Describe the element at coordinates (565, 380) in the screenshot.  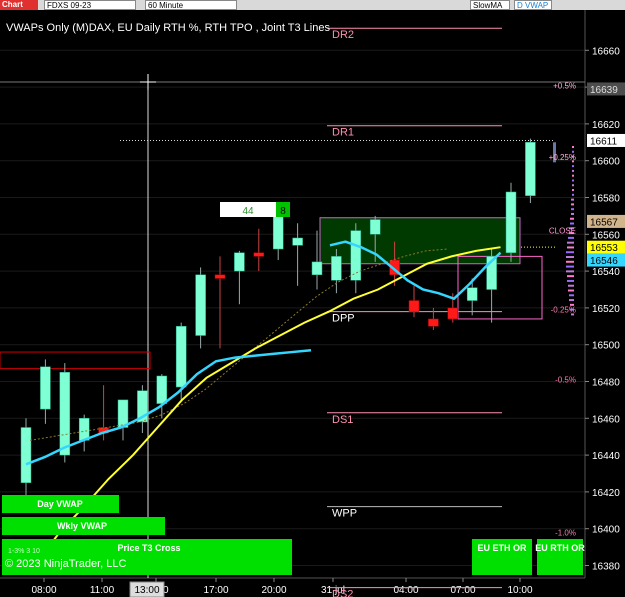
I see `percent-level-label: -0.5%` at that location.